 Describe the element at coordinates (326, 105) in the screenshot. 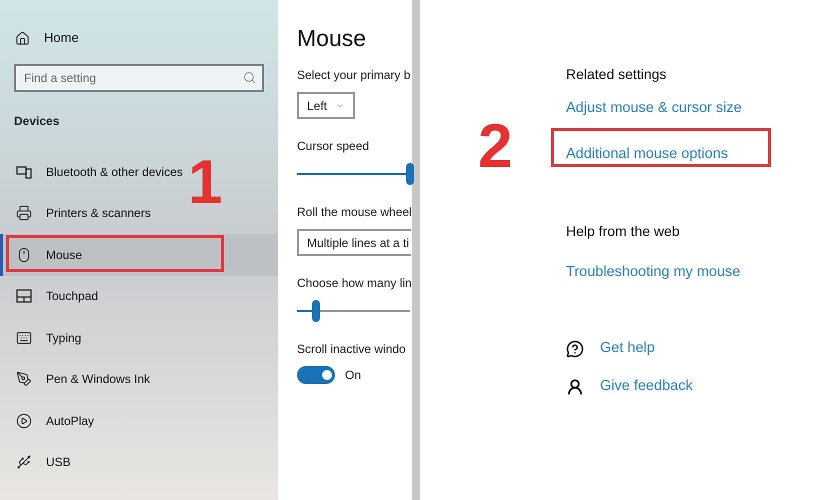

I see `dropdown: Left` at that location.